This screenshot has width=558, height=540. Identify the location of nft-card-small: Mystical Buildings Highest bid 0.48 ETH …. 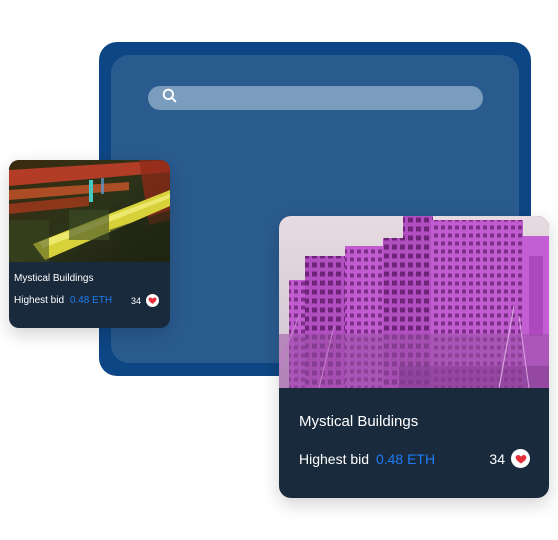
(89, 244).